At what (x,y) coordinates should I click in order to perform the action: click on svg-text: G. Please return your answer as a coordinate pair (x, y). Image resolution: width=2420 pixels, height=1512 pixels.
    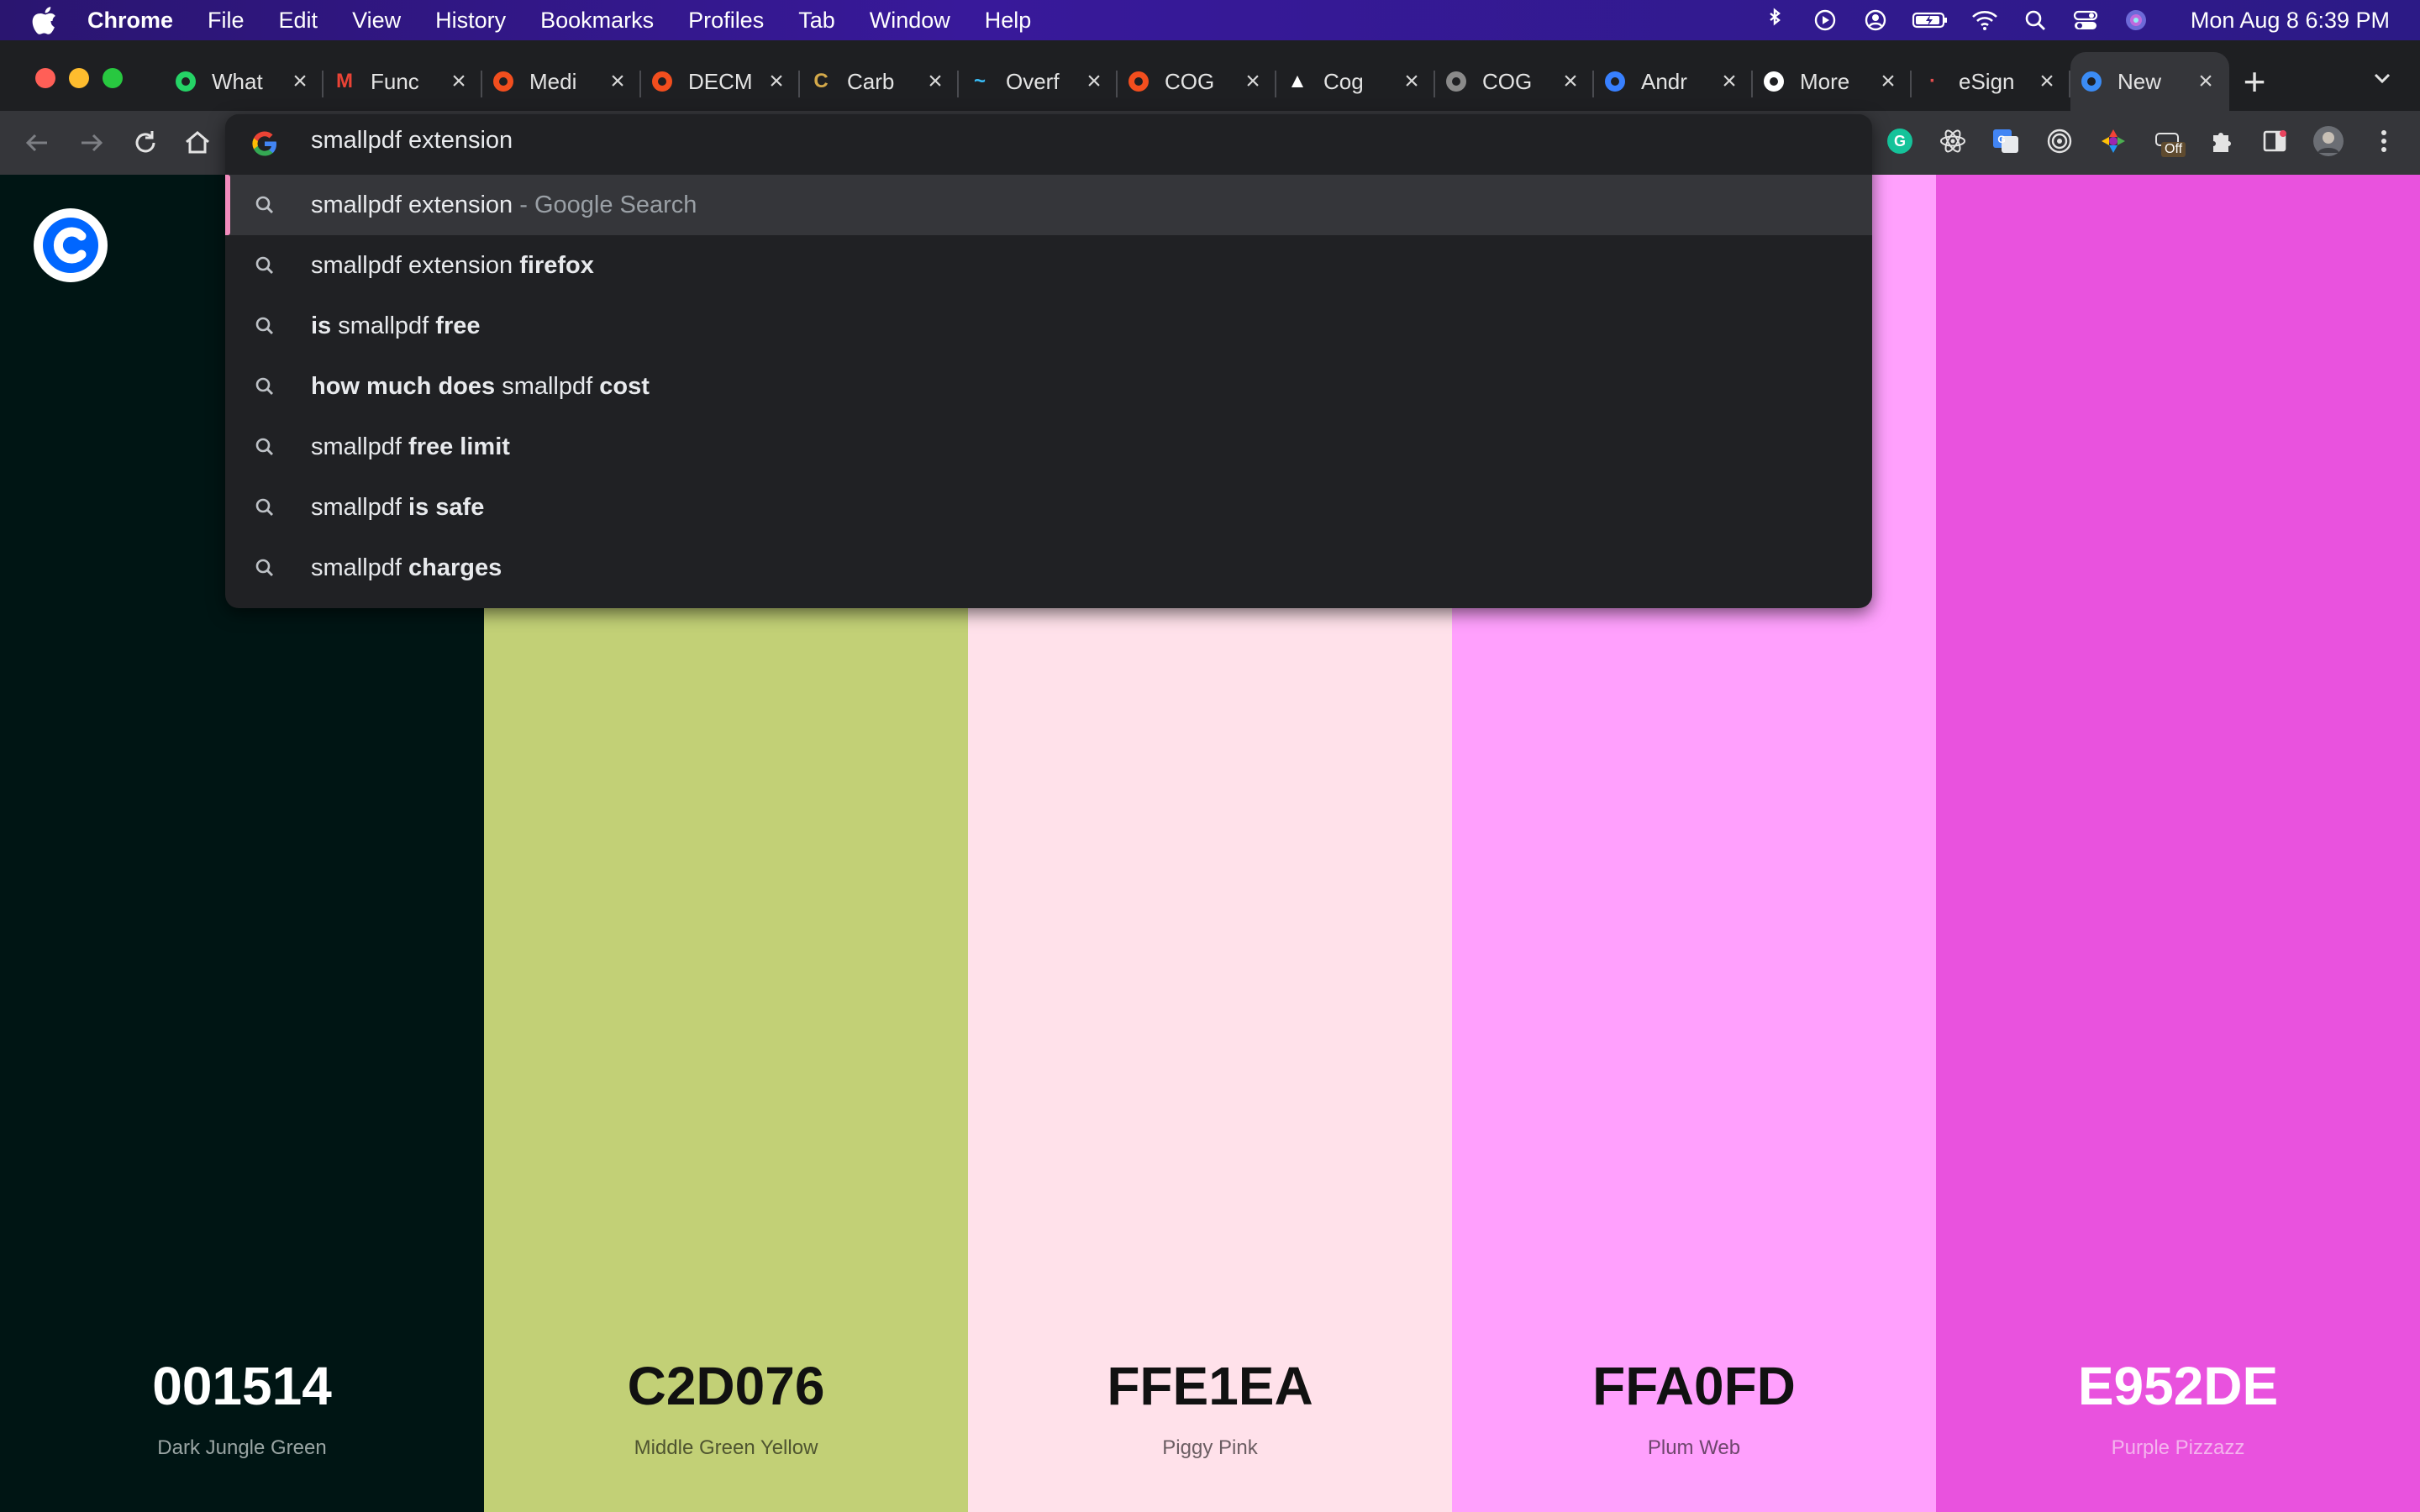
    Looking at the image, I should click on (1900, 141).